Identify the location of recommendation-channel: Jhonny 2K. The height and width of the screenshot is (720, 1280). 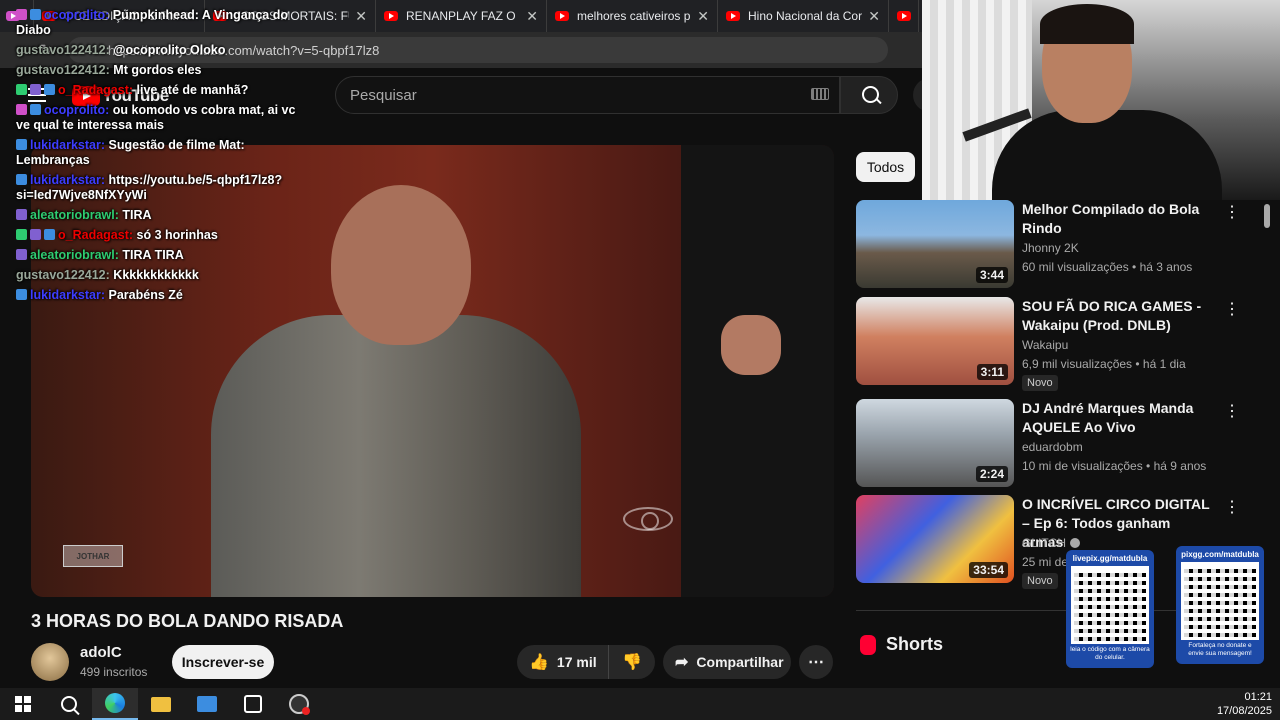
(1050, 248).